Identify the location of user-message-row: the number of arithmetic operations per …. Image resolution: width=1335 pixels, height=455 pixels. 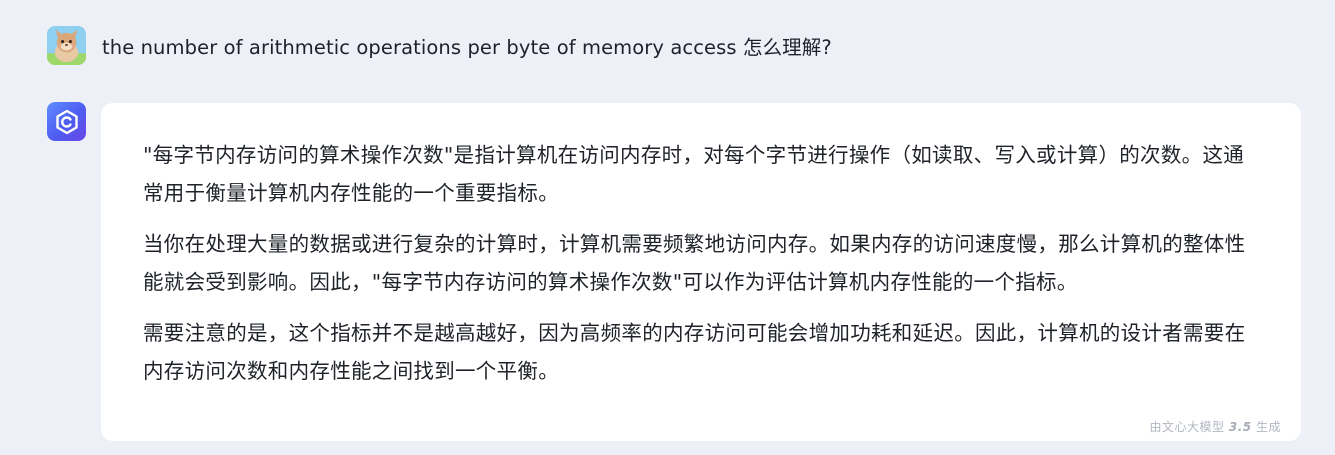
(439, 45).